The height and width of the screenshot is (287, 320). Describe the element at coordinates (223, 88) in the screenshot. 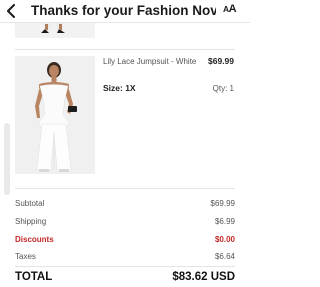

I see `product-quantity: Qty: 1` at that location.